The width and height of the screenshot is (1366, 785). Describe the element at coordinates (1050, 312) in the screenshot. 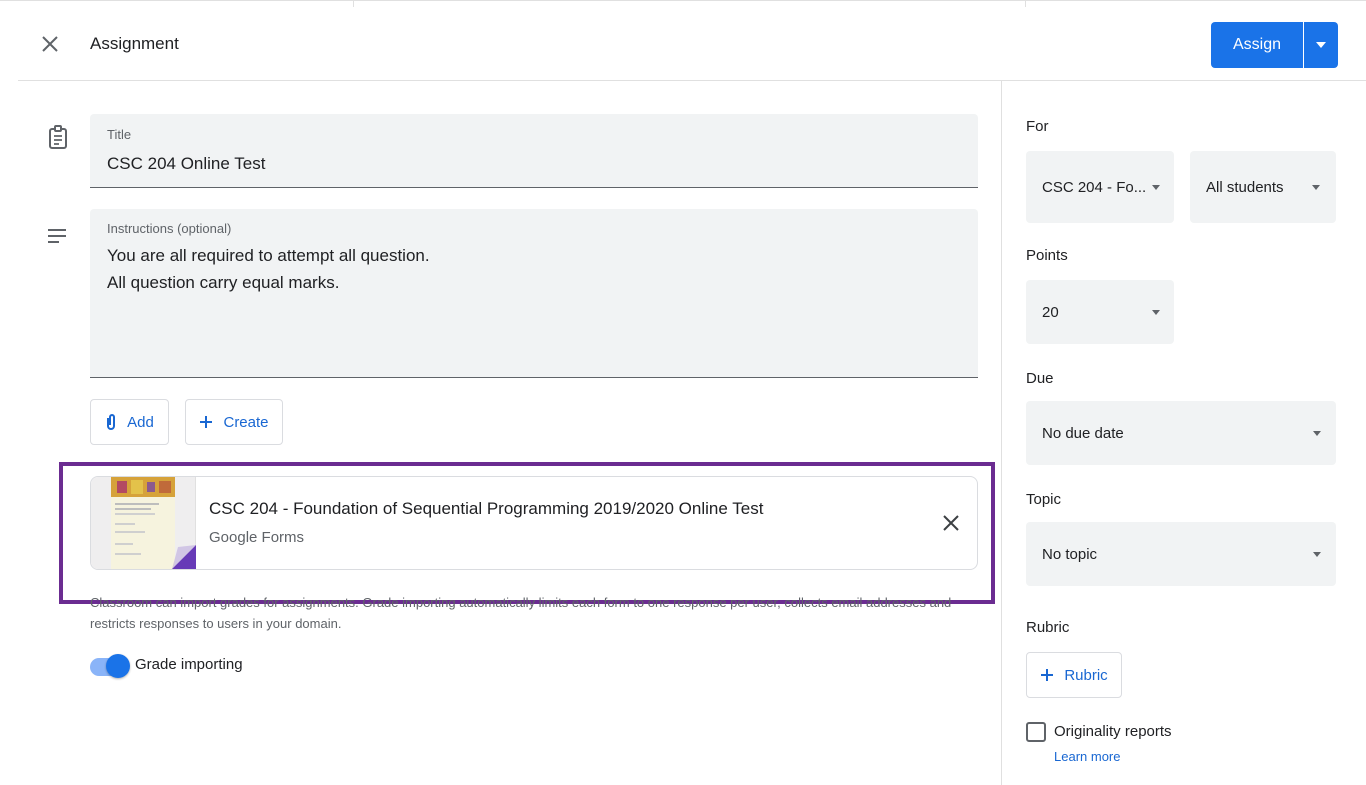

I see `points-select-value: 20` at that location.